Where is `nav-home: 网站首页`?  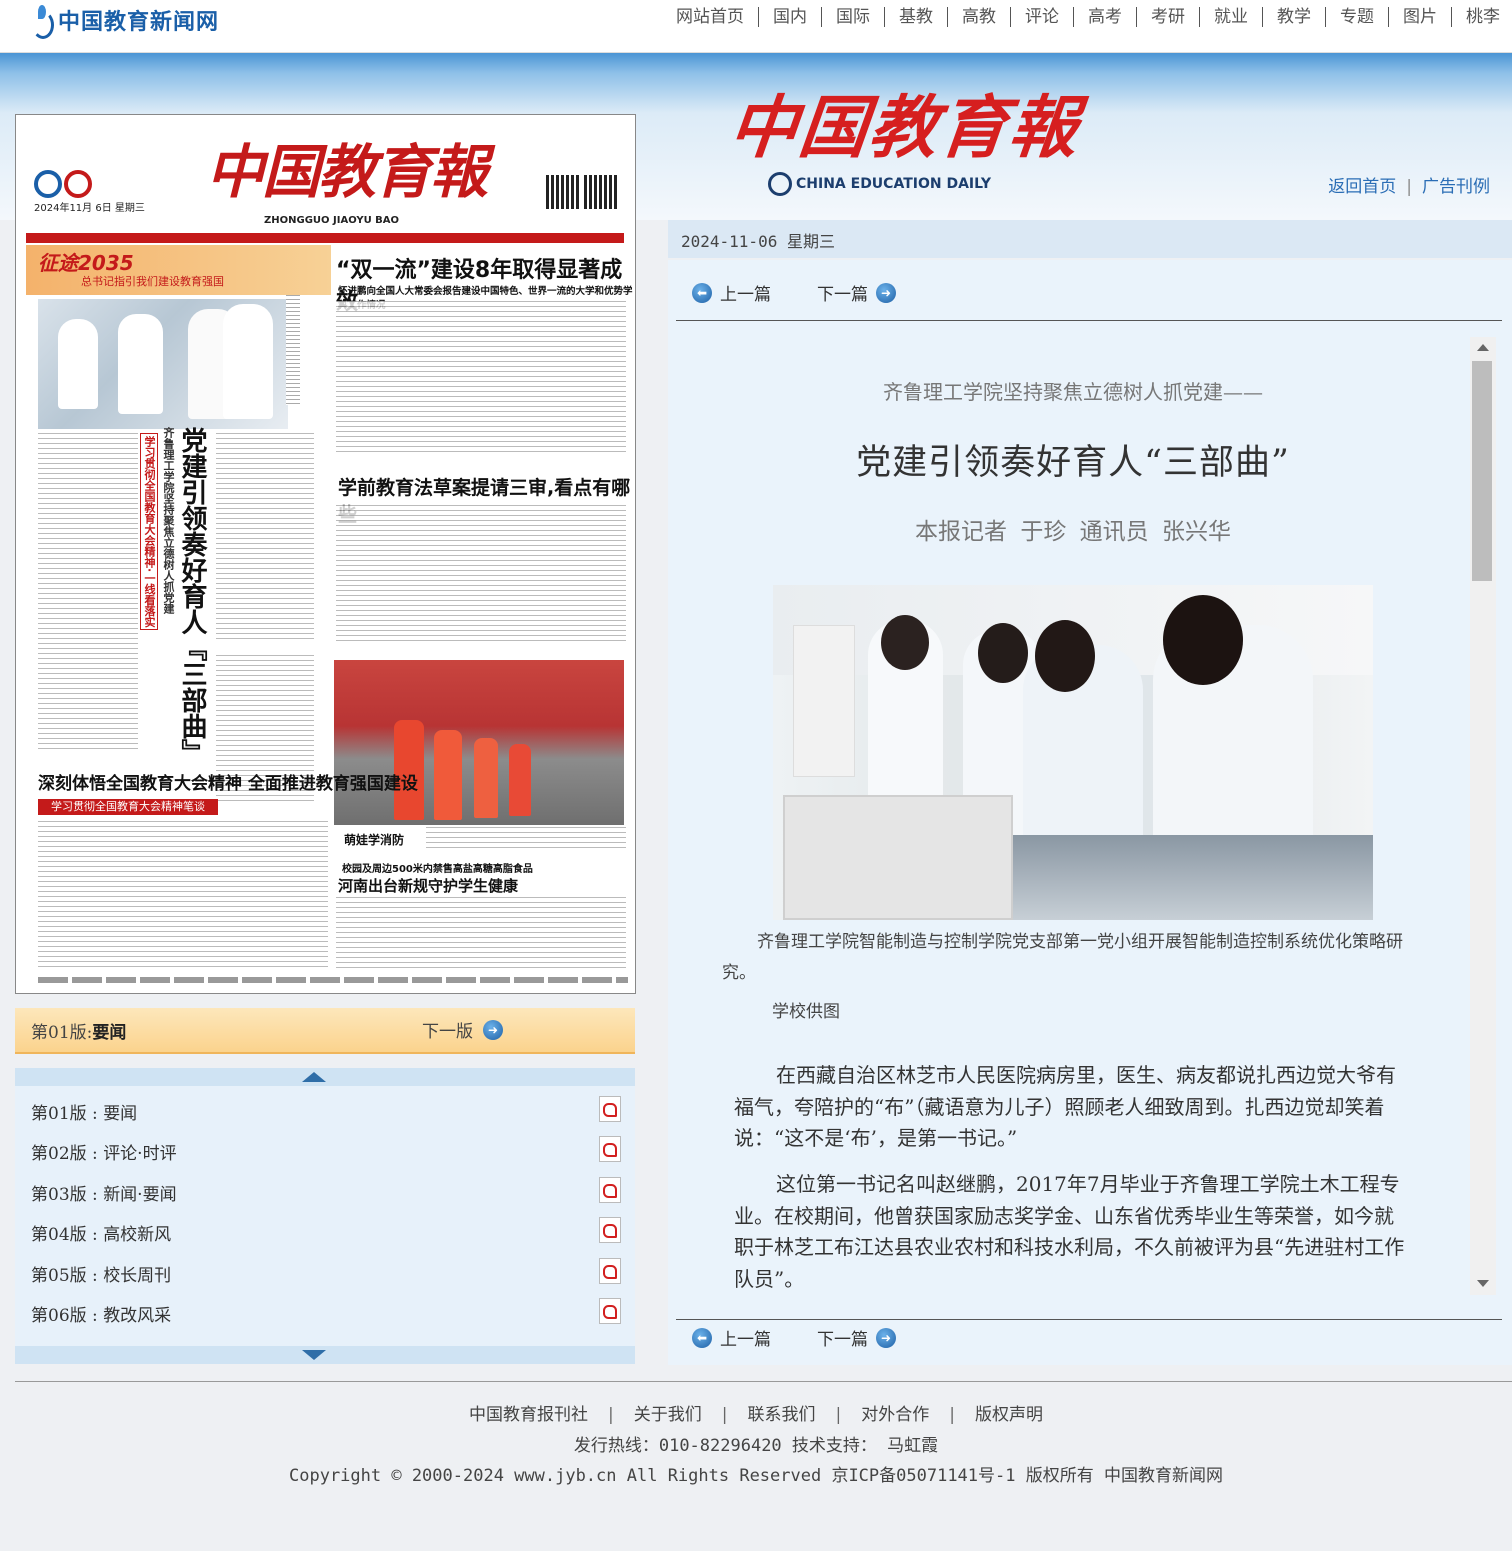 nav-home: 网站首页 is located at coordinates (710, 17).